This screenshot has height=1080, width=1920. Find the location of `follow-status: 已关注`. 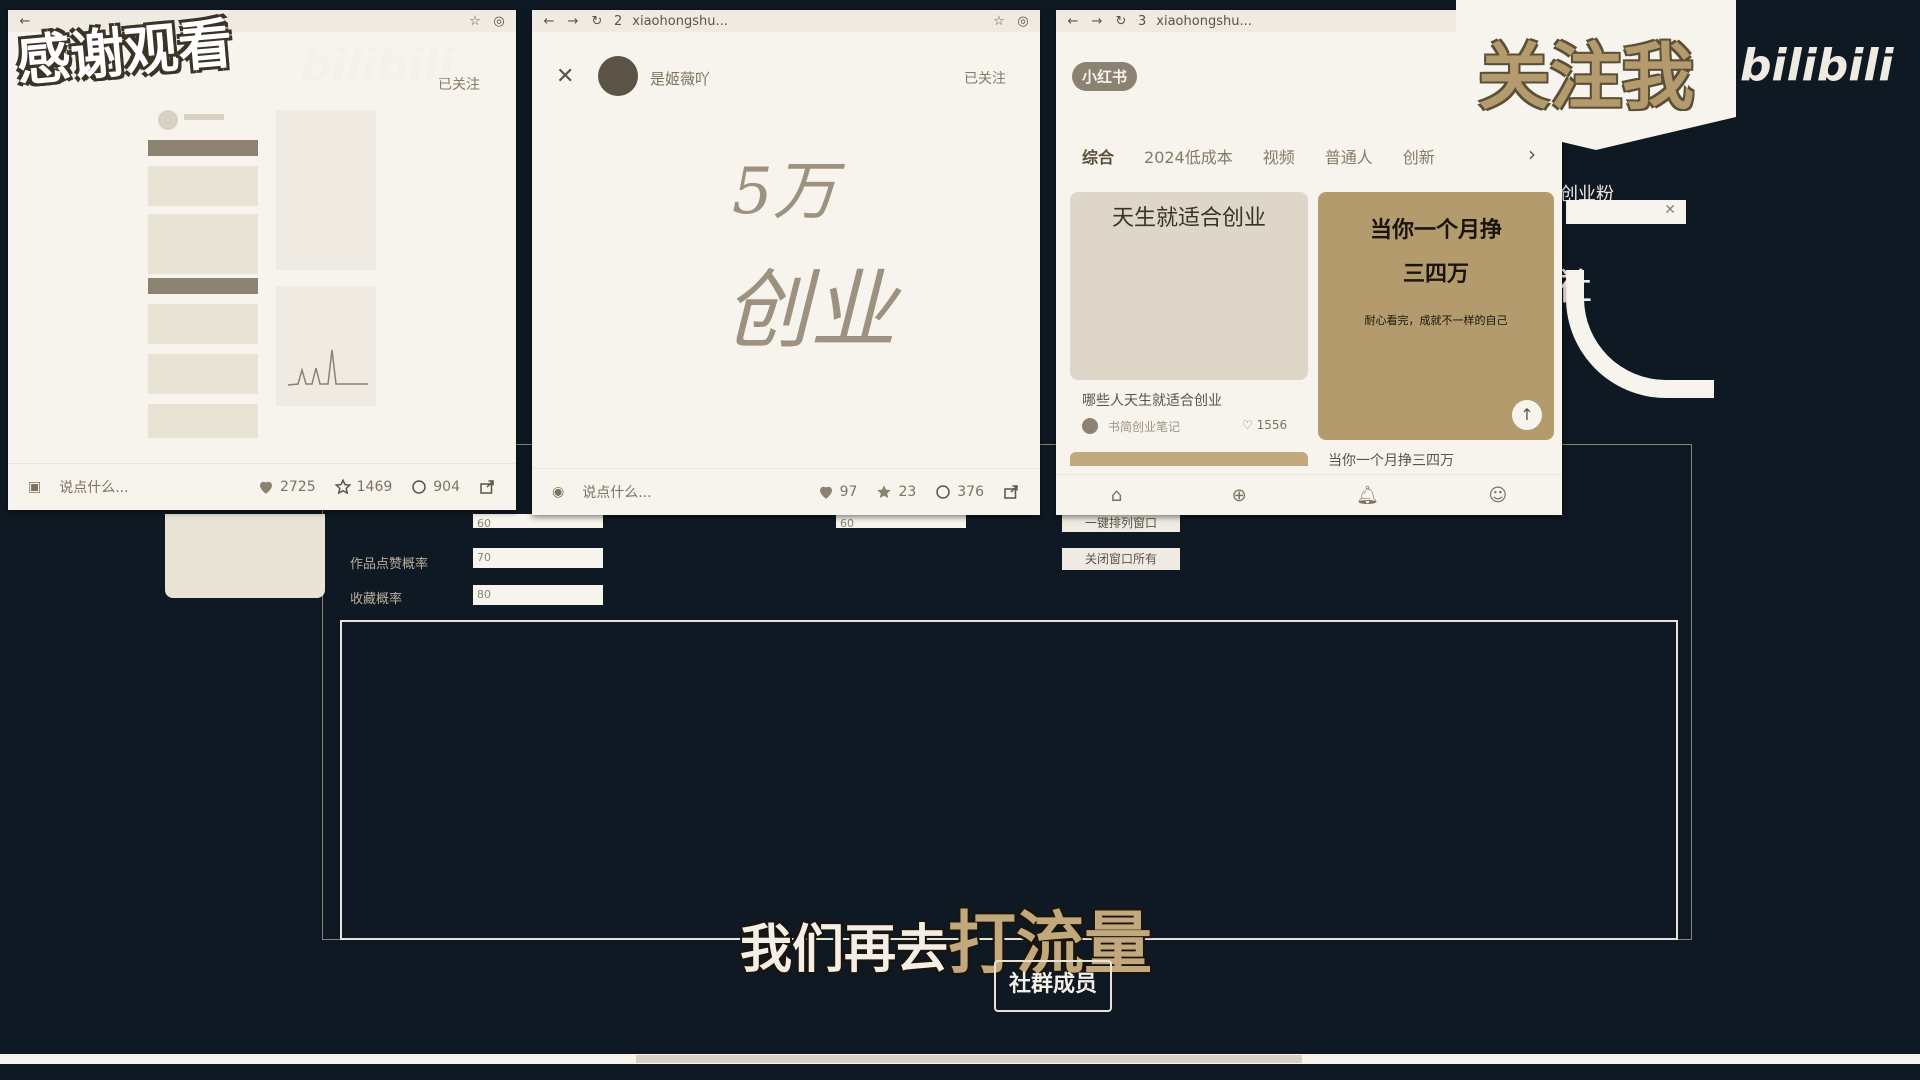

follow-status: 已关注 is located at coordinates (985, 78).